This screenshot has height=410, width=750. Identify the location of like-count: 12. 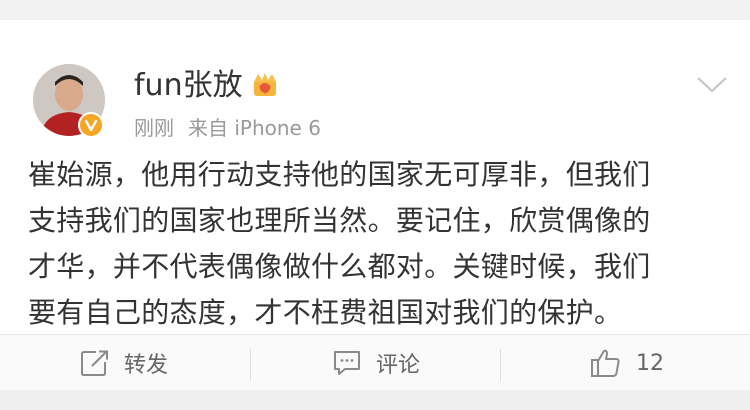
(650, 363).